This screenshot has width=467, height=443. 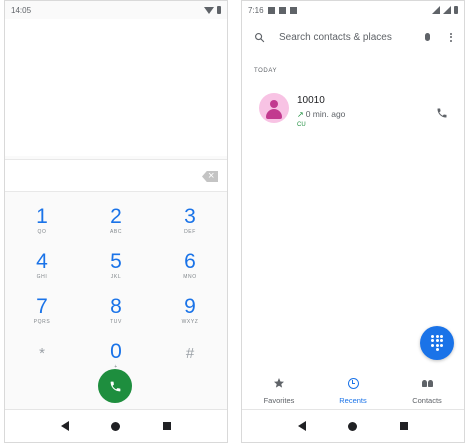 I want to click on status-time: 14:05, so click(x=21, y=10).